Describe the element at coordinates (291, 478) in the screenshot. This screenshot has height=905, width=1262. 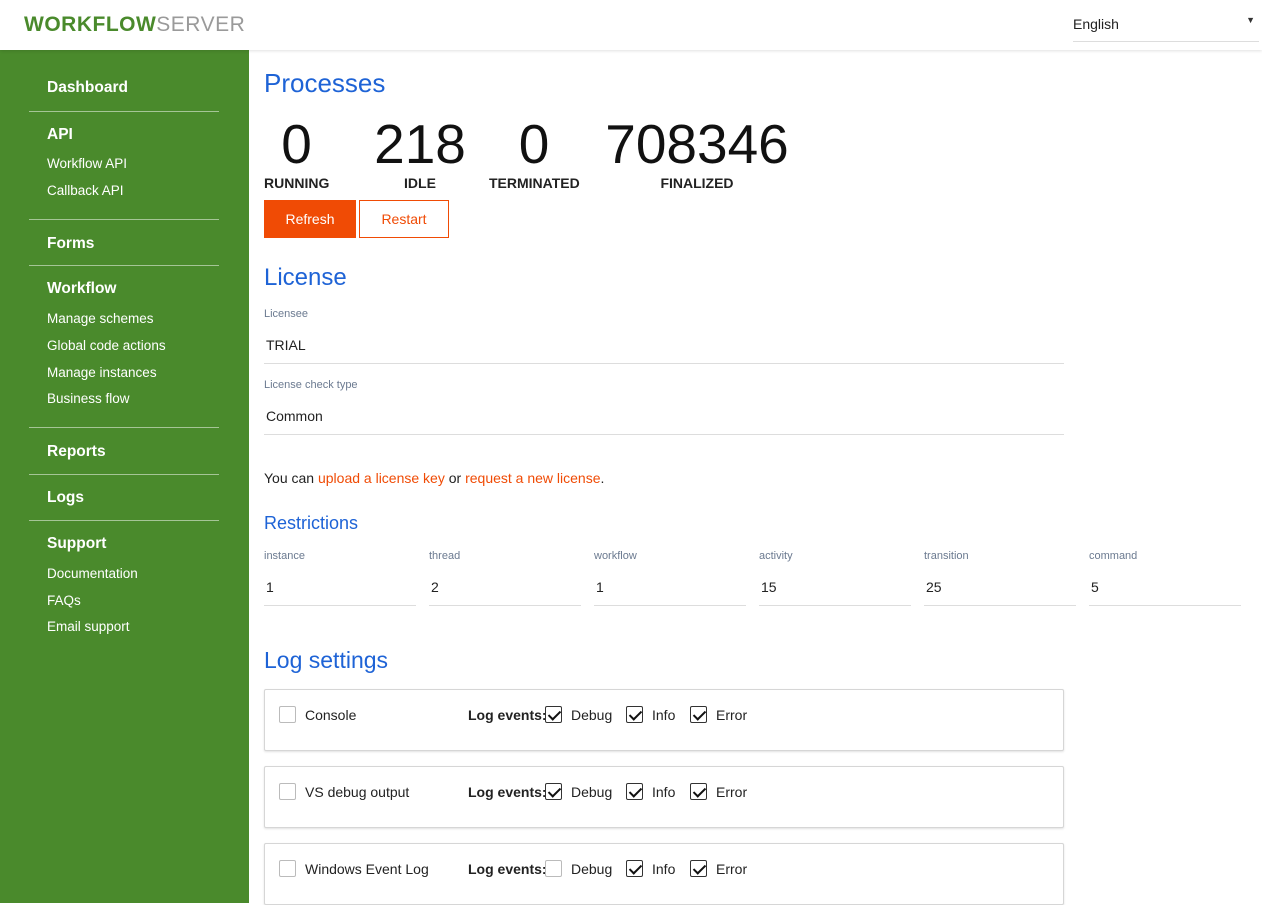
I see `note-prefix: You can` at that location.